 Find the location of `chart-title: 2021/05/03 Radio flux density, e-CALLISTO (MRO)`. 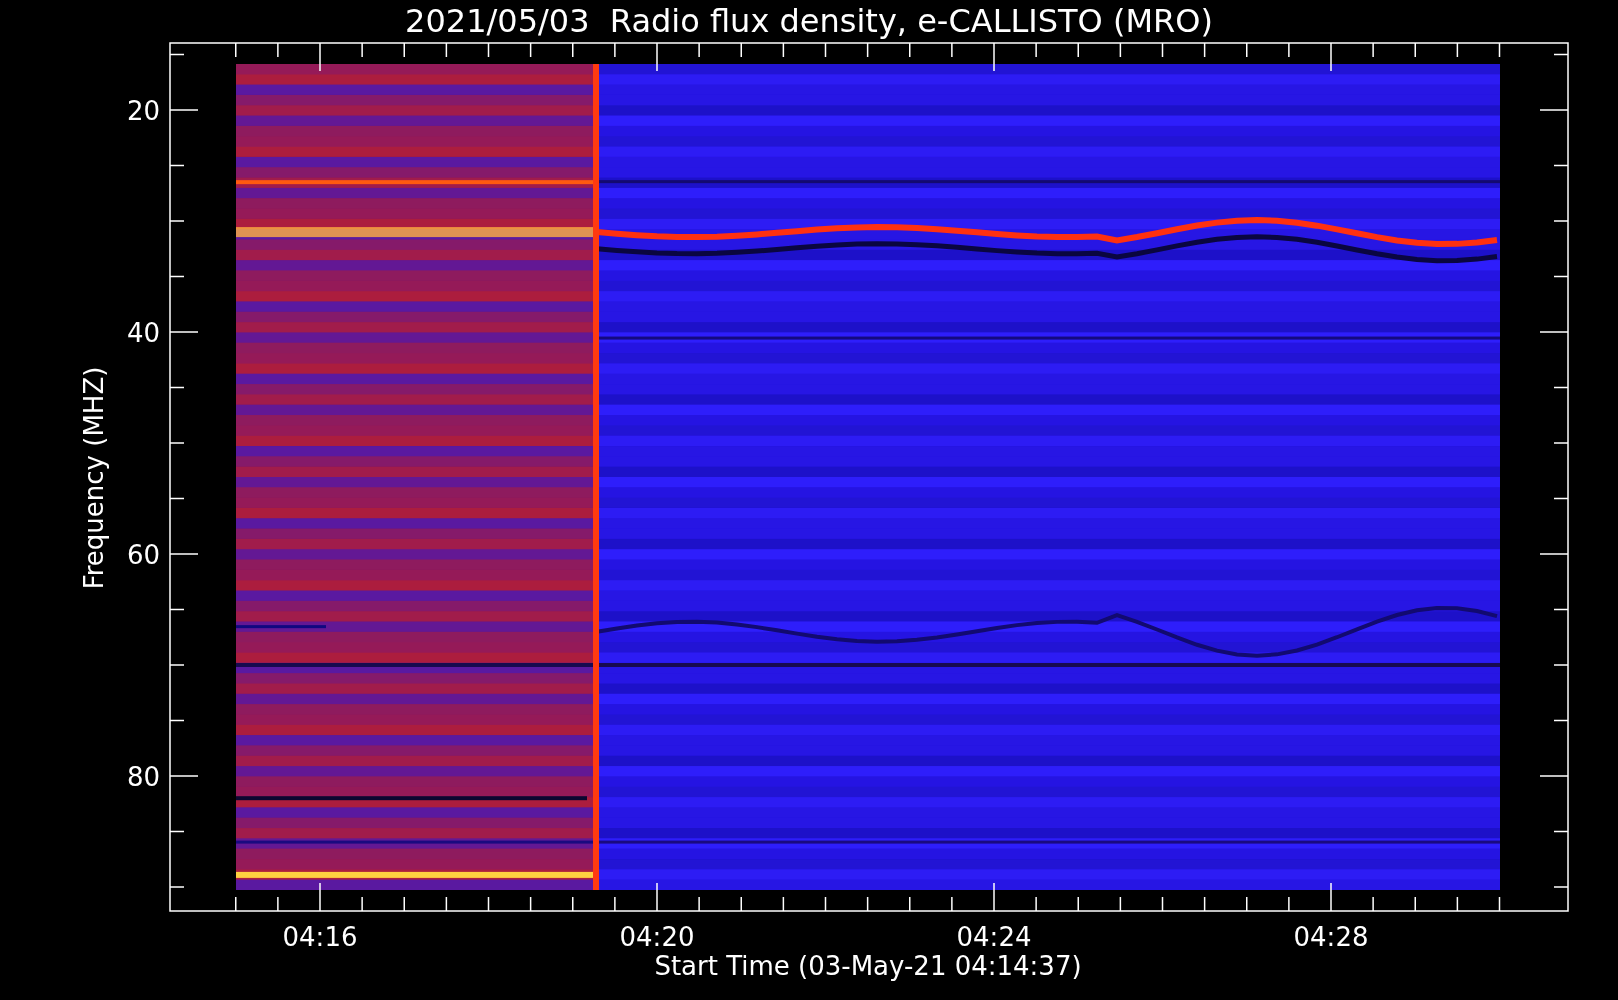

chart-title: 2021/05/03 Radio flux density, e-CALLISTO (MRO) is located at coordinates (809, 21).